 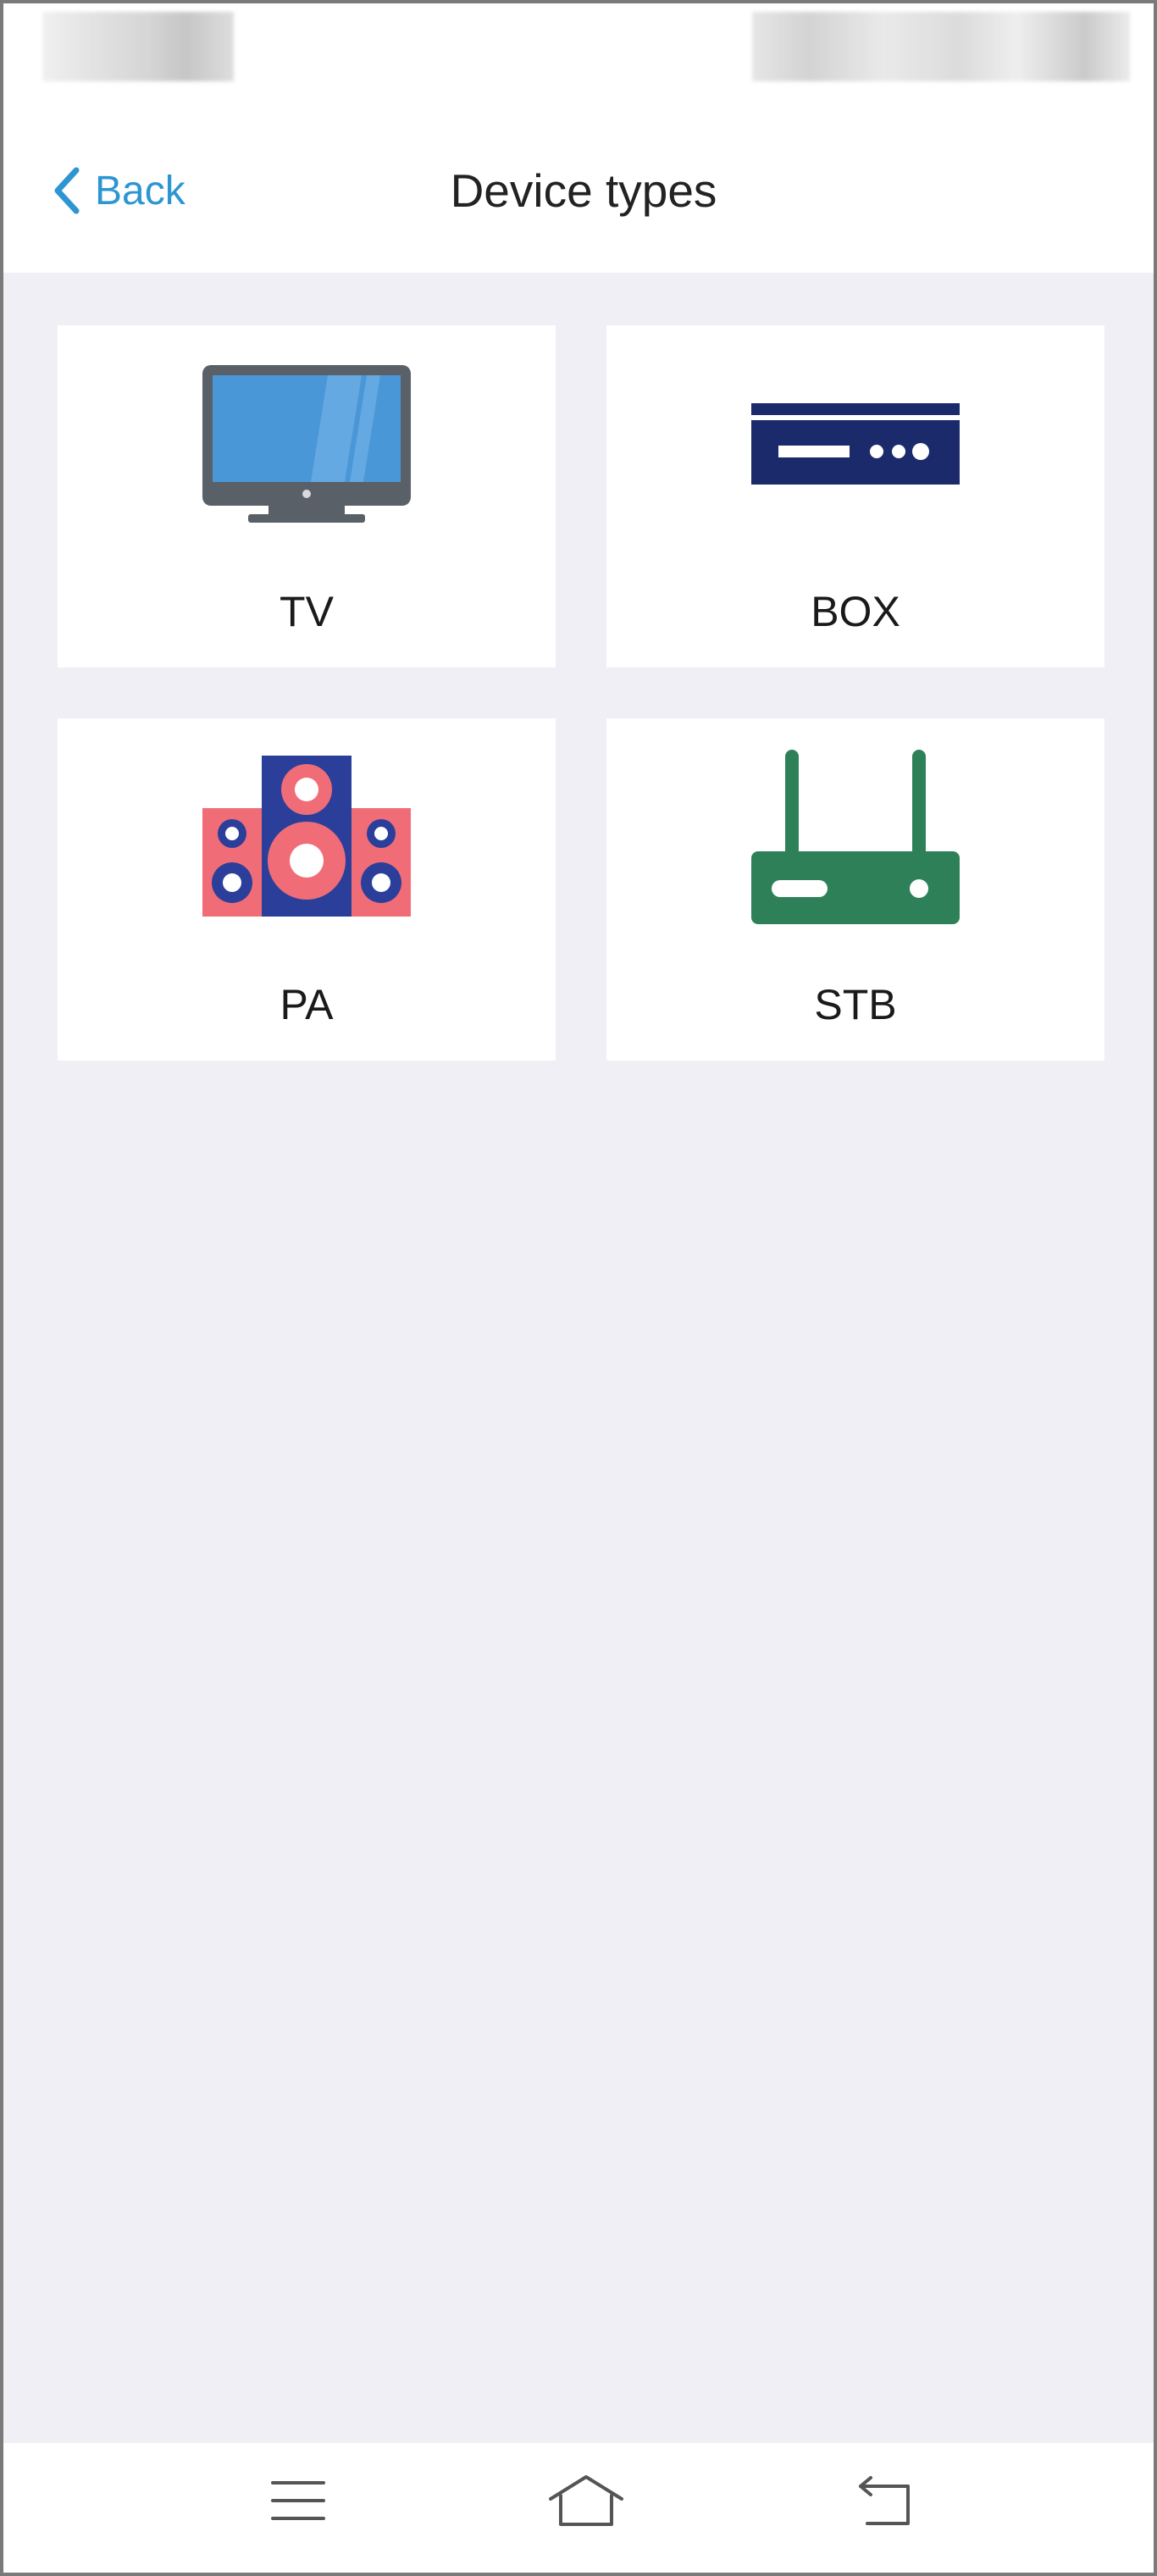 What do you see at coordinates (578, 54) in the screenshot?
I see `status-bar` at bounding box center [578, 54].